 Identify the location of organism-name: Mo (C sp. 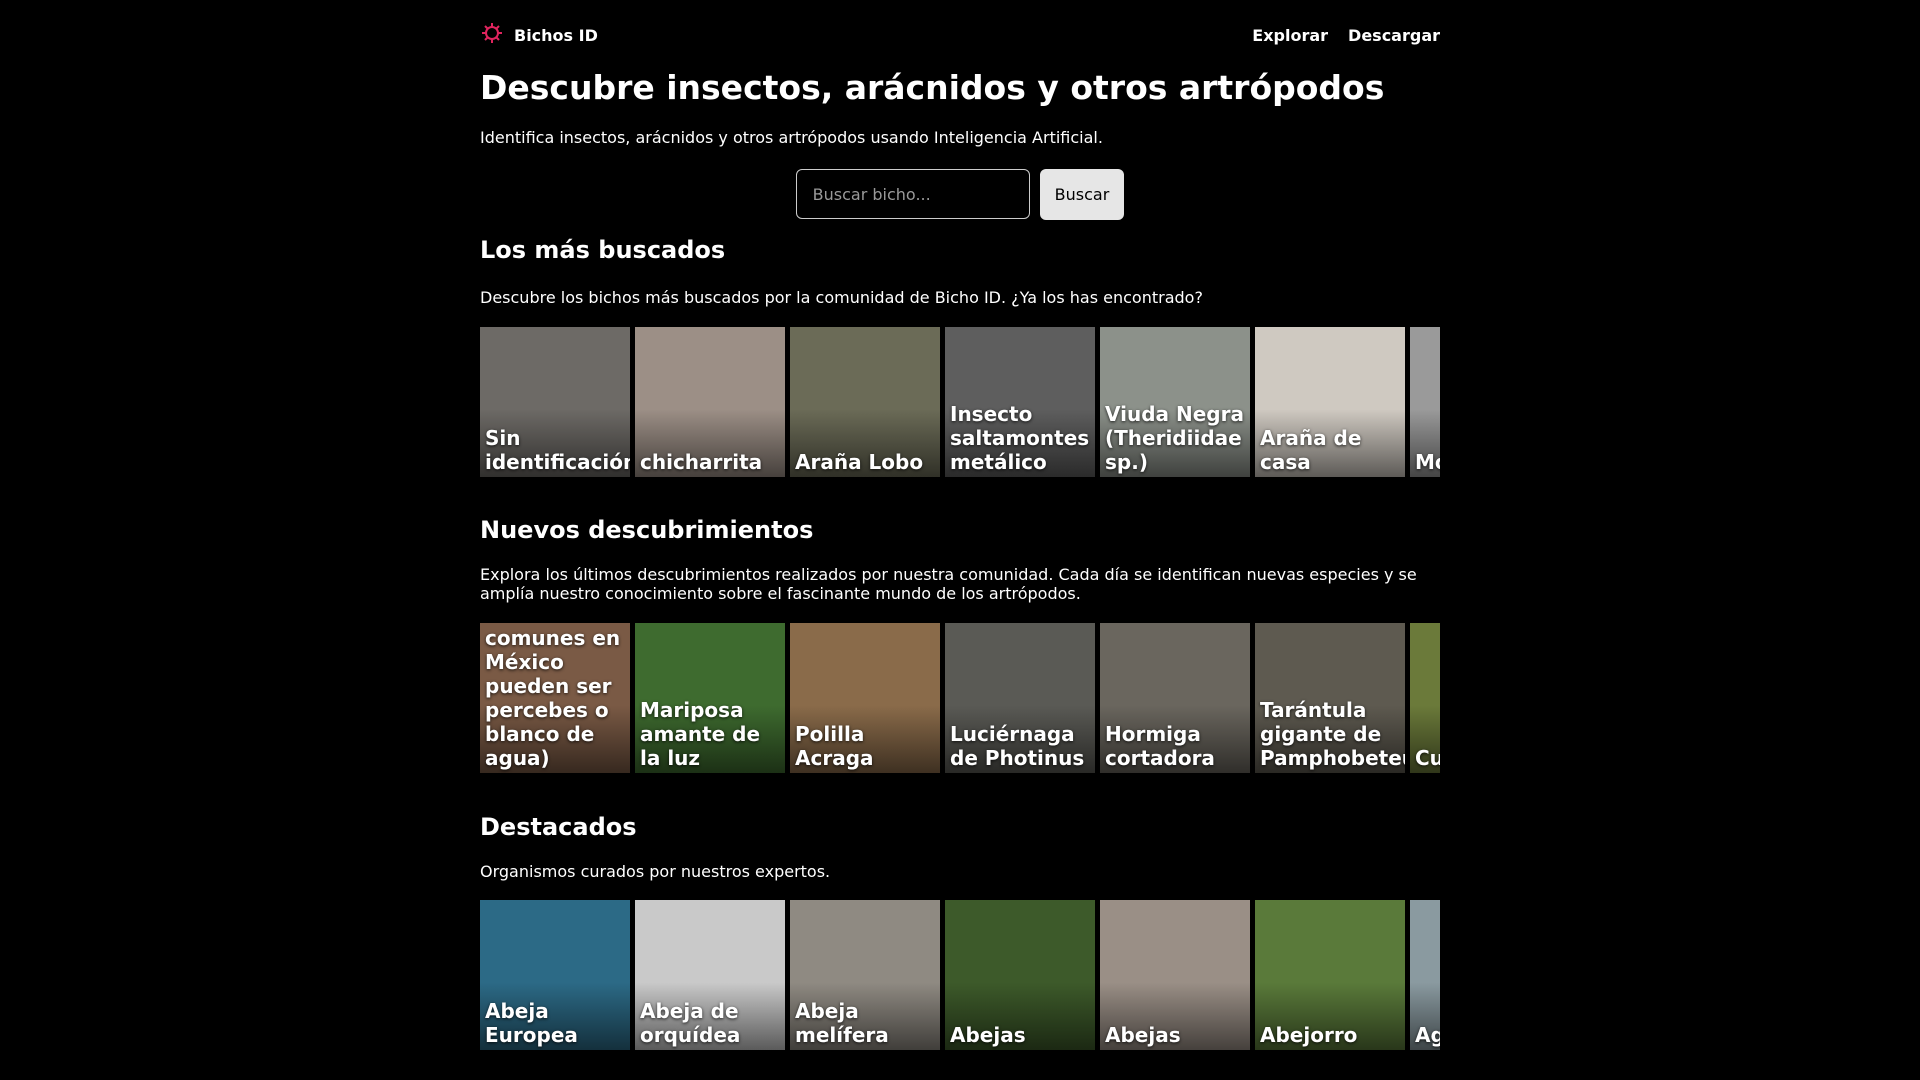
(1427, 462).